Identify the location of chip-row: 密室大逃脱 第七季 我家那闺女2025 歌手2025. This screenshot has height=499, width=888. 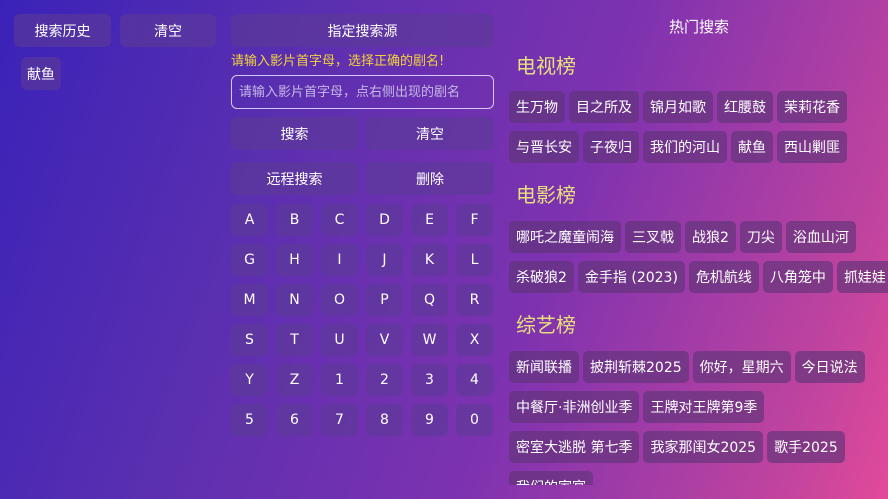
(677, 447).